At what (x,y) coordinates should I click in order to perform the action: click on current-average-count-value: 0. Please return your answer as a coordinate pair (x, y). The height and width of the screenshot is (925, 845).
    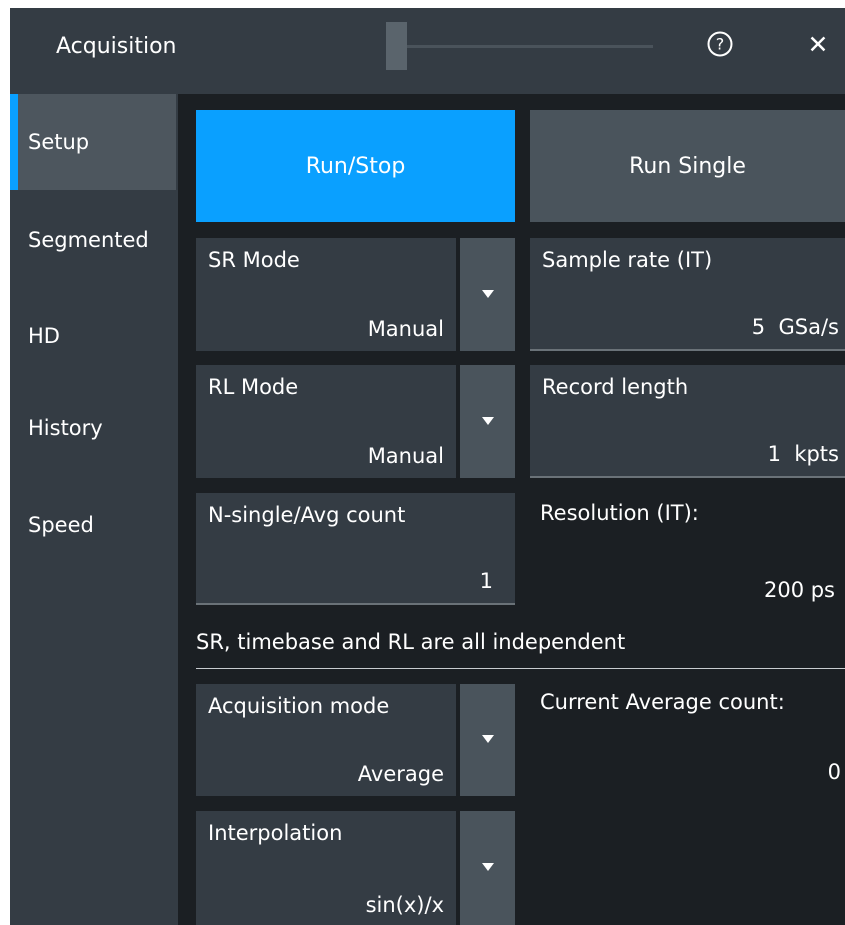
    Looking at the image, I should click on (834, 772).